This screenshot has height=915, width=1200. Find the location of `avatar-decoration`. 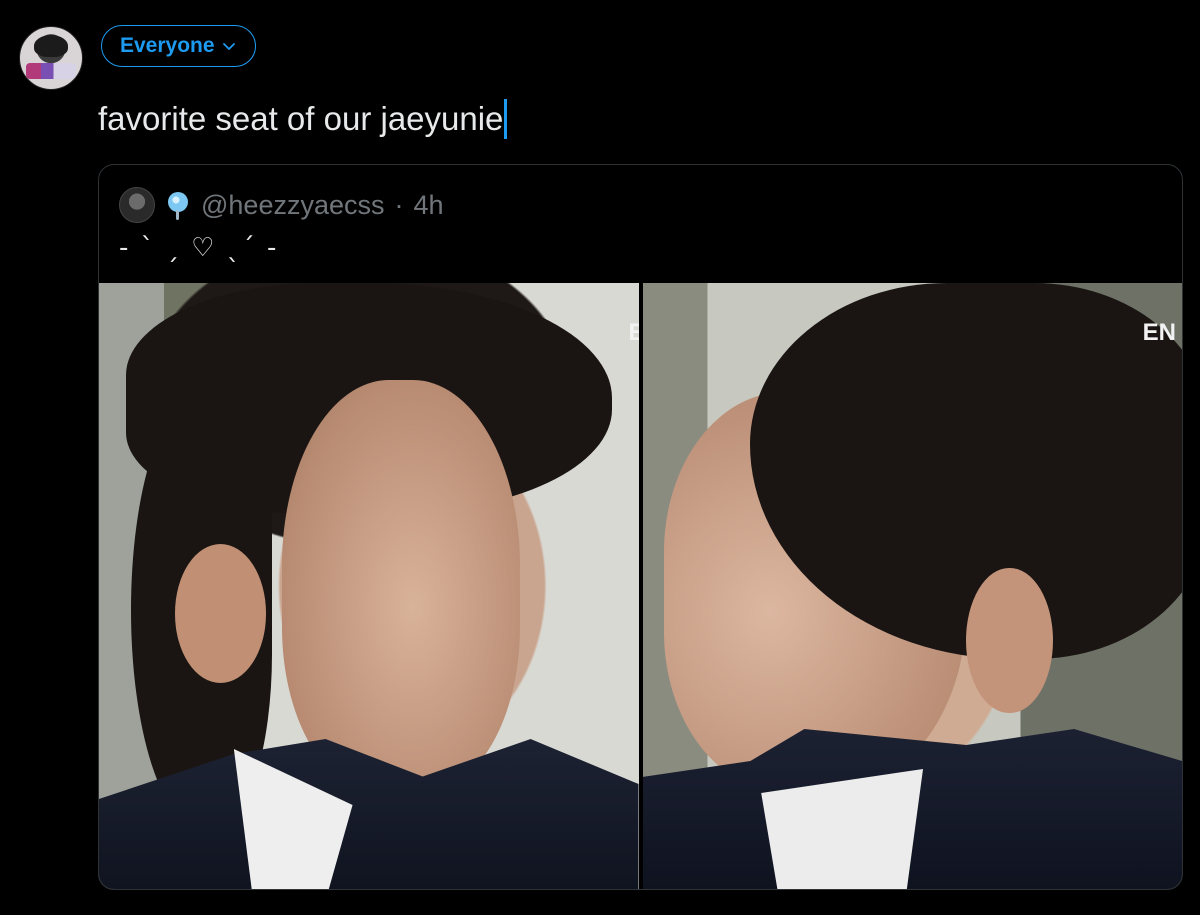

avatar-decoration is located at coordinates (51, 71).